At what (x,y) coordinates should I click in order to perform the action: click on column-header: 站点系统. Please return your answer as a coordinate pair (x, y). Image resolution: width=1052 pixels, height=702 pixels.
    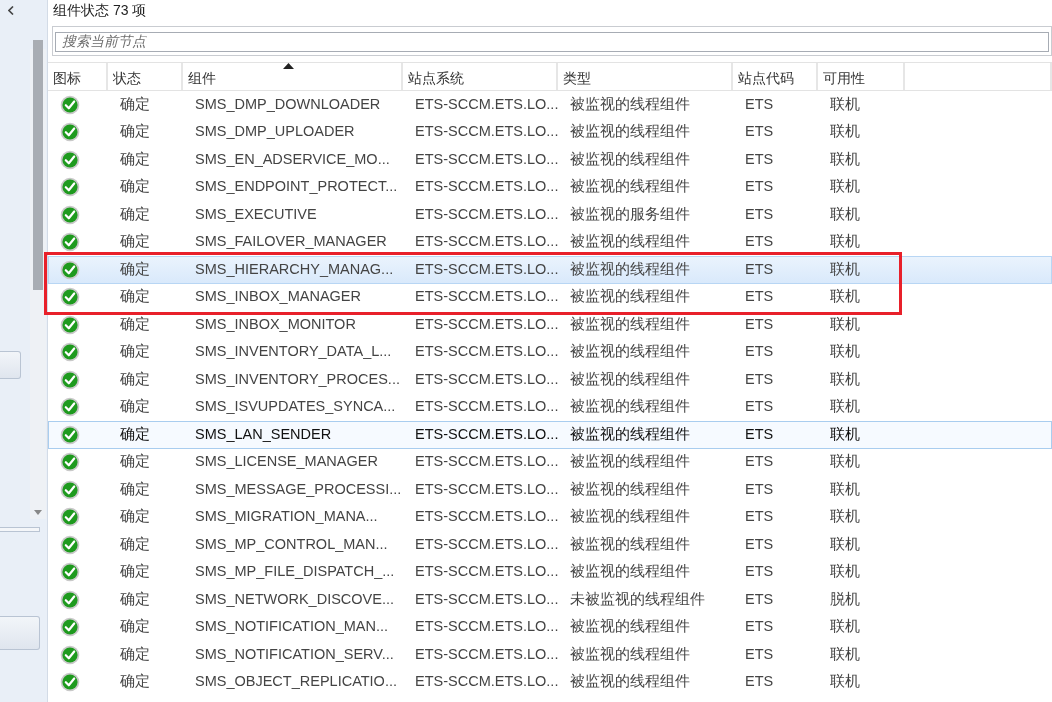
    Looking at the image, I should click on (480, 76).